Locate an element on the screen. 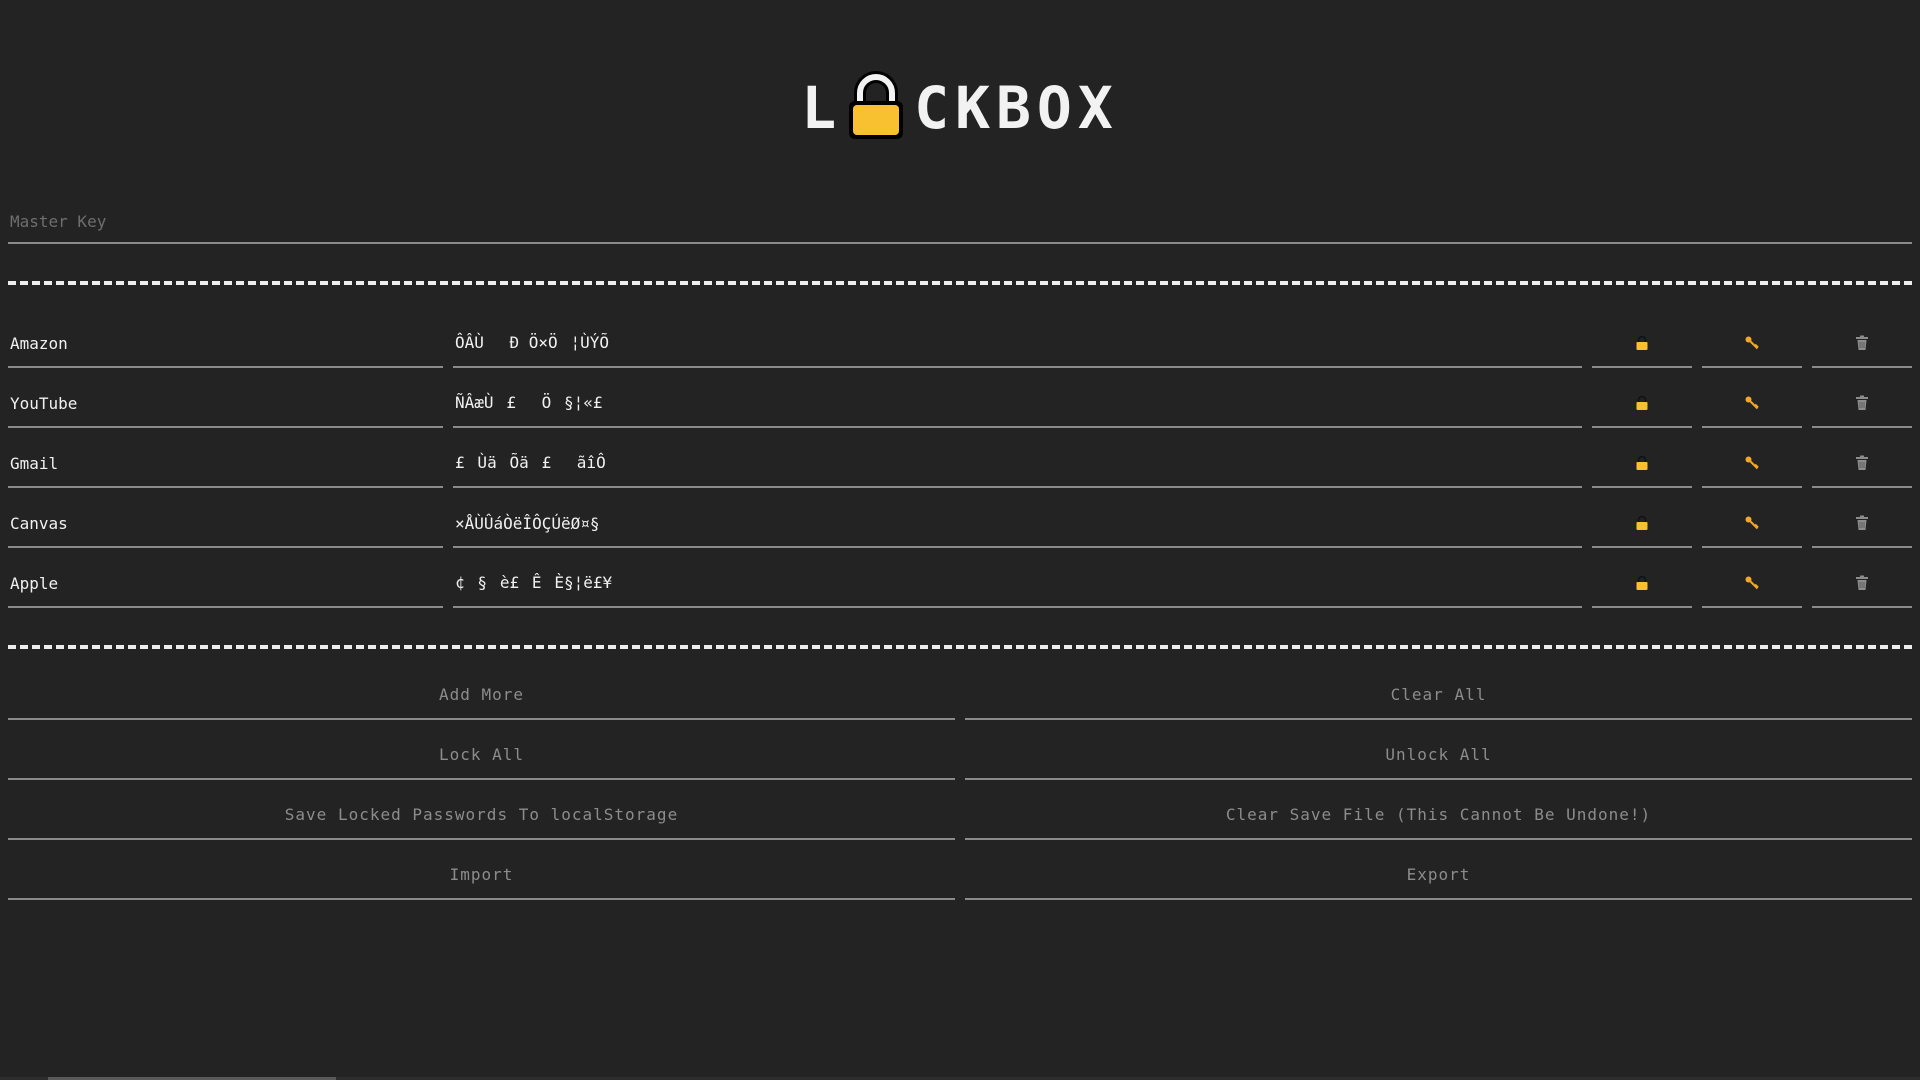 The width and height of the screenshot is (1920, 1080). entry-name: Canvas is located at coordinates (225, 524).